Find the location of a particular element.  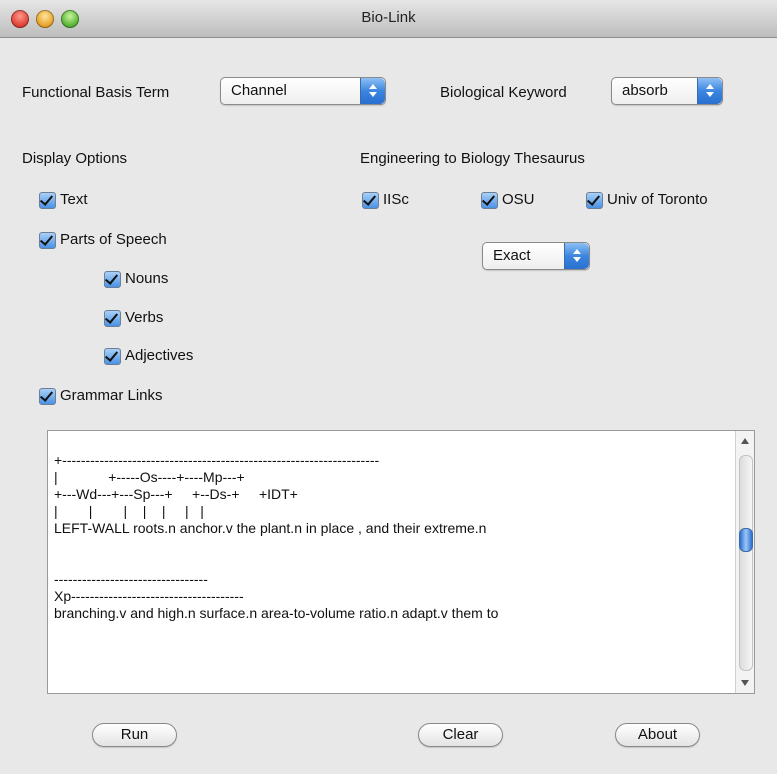

scroll-down-arrow-icon is located at coordinates (745, 683).